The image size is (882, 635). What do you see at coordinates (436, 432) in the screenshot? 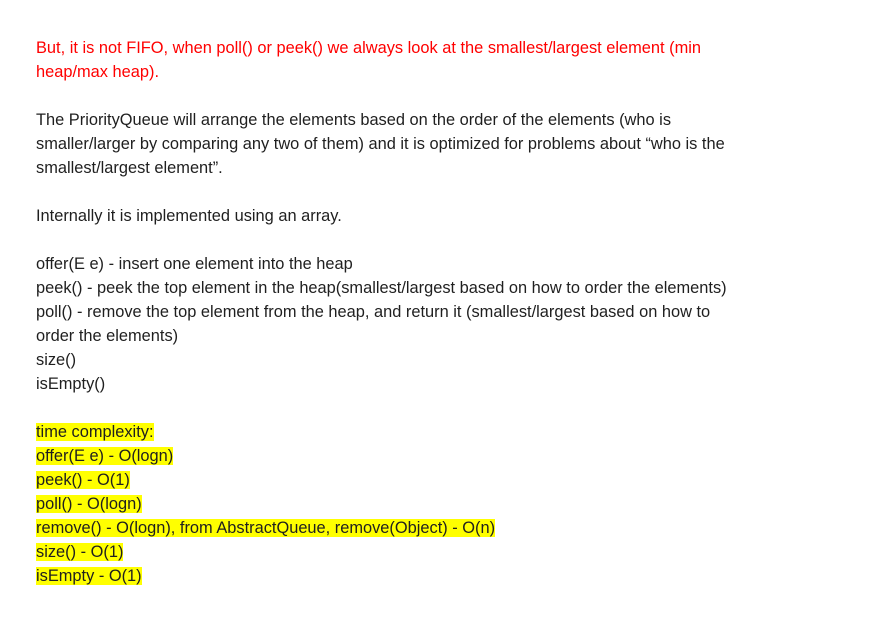
I see `complexity-row: time complexity:` at bounding box center [436, 432].